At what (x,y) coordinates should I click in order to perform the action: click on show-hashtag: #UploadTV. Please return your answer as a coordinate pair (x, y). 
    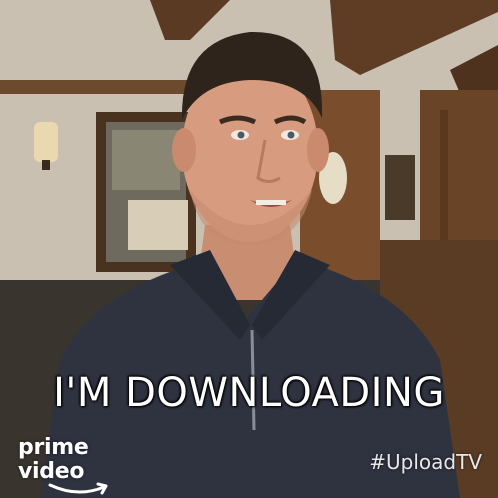
    Looking at the image, I should click on (425, 462).